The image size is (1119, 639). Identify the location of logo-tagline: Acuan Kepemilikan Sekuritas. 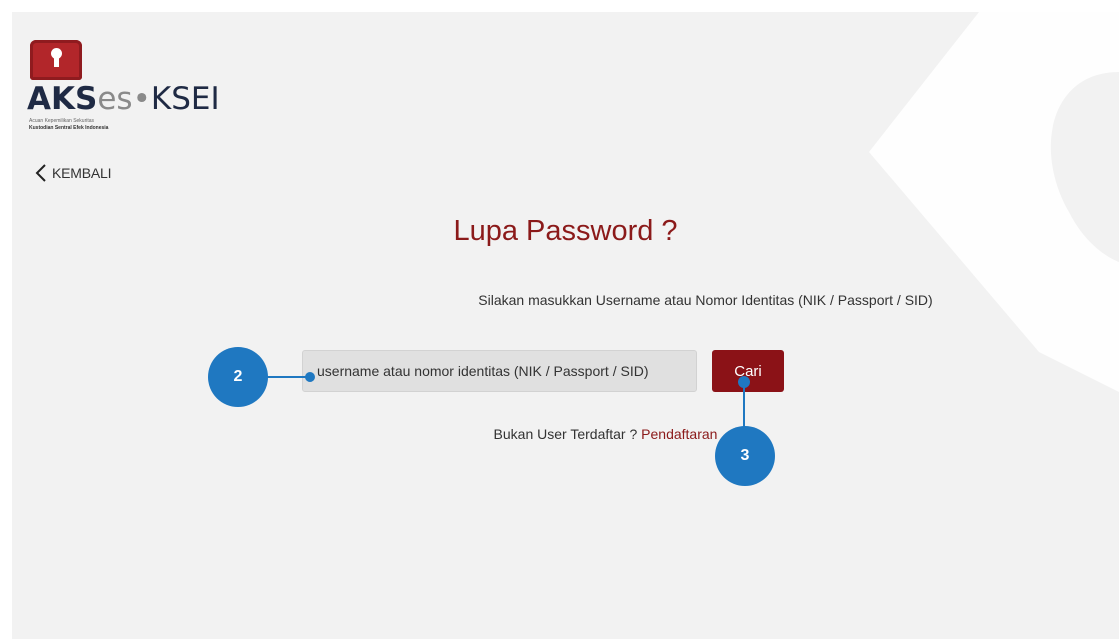
(62, 121).